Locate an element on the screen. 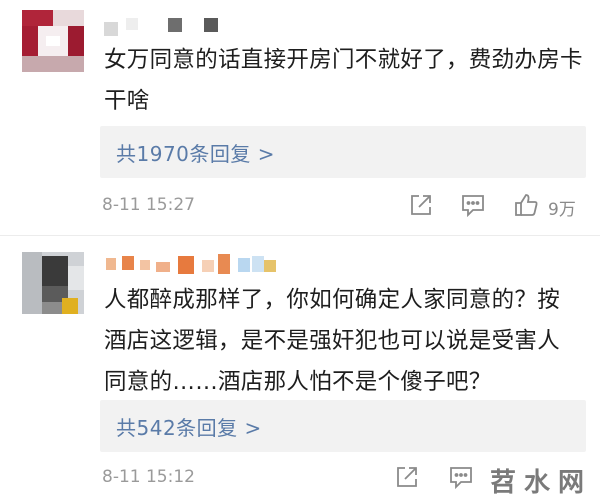  timestamp: 8-11 15:27 is located at coordinates (148, 205).